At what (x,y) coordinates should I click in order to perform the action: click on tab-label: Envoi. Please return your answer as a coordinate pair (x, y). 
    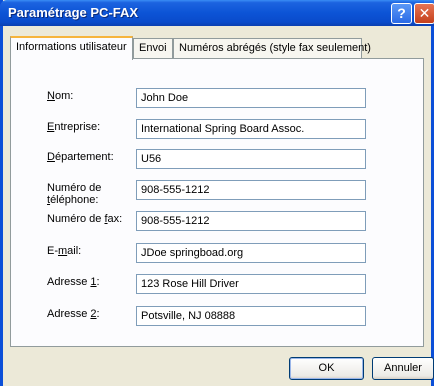
    Looking at the image, I should click on (153, 48).